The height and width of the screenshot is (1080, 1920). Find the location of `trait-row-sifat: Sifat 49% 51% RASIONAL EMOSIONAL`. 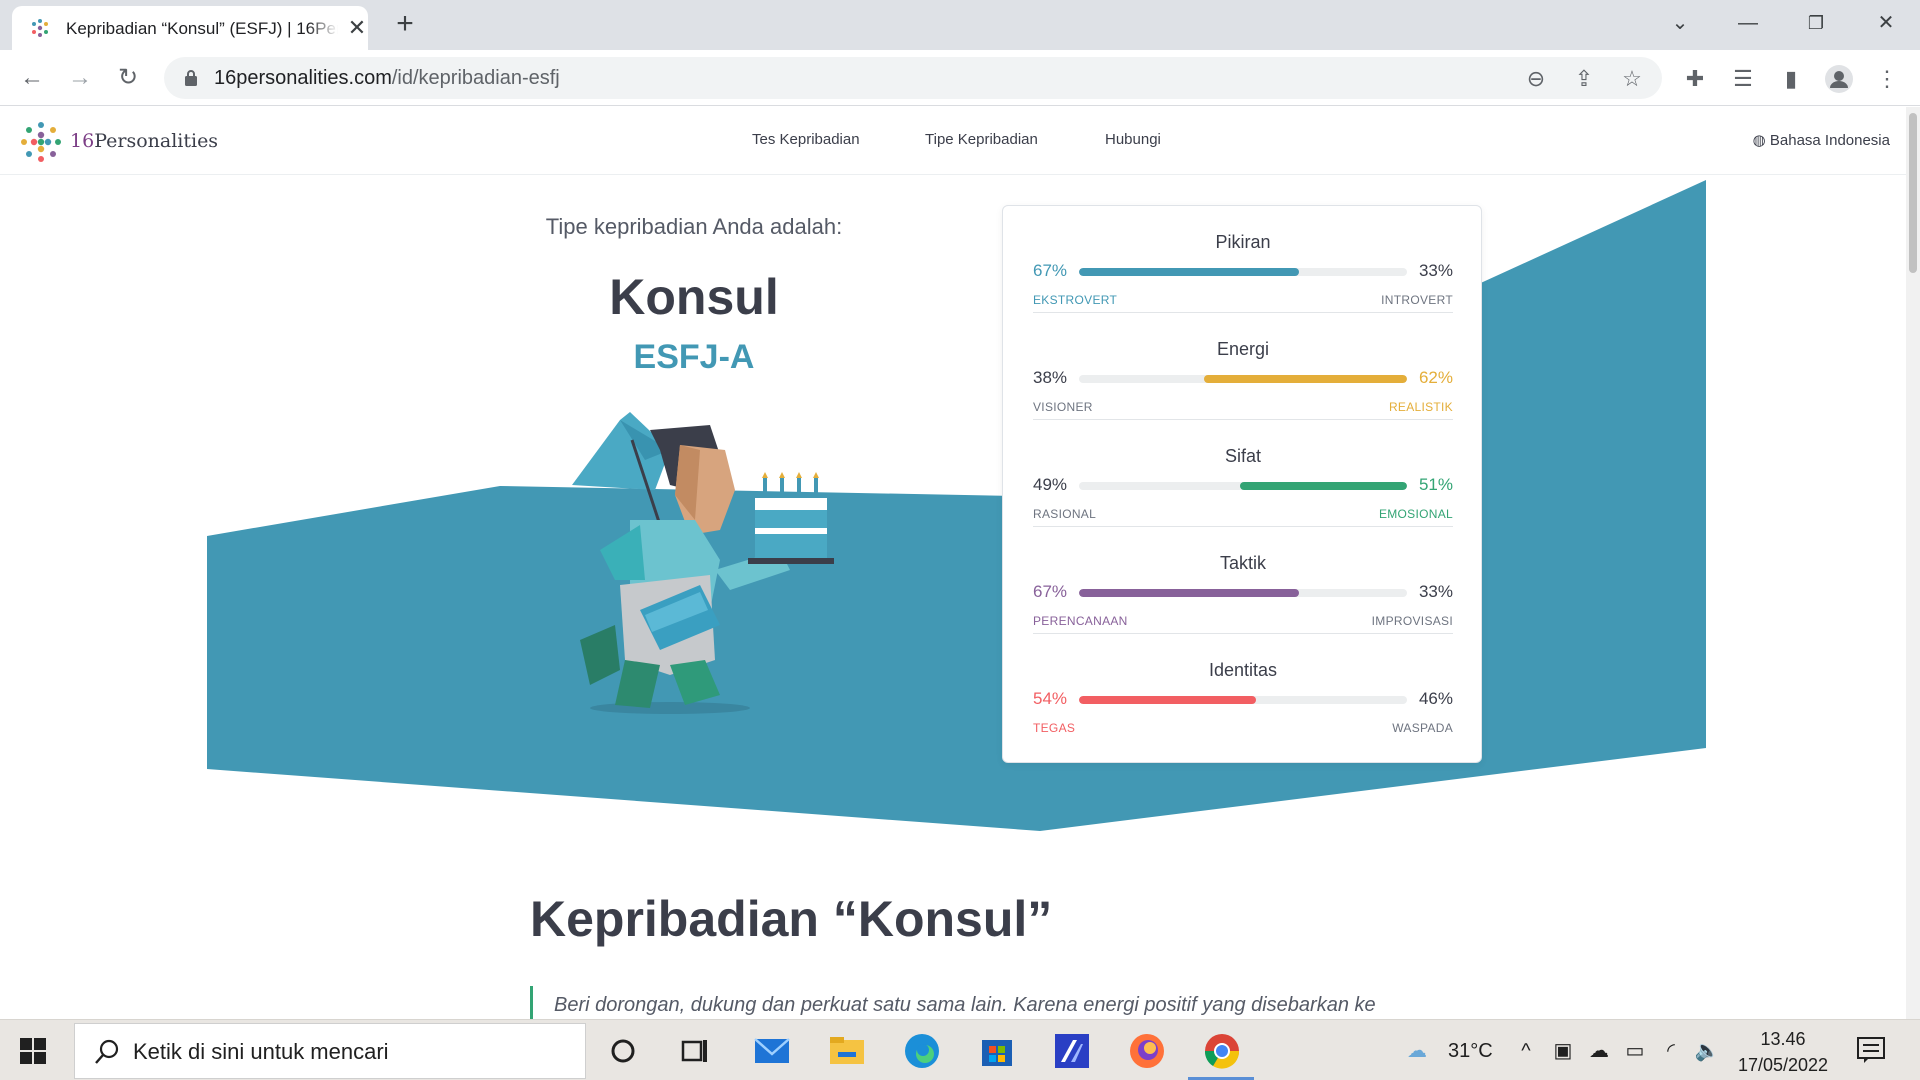

trait-row-sifat: Sifat 49% 51% RASIONAL EMOSIONAL is located at coordinates (1243, 473).